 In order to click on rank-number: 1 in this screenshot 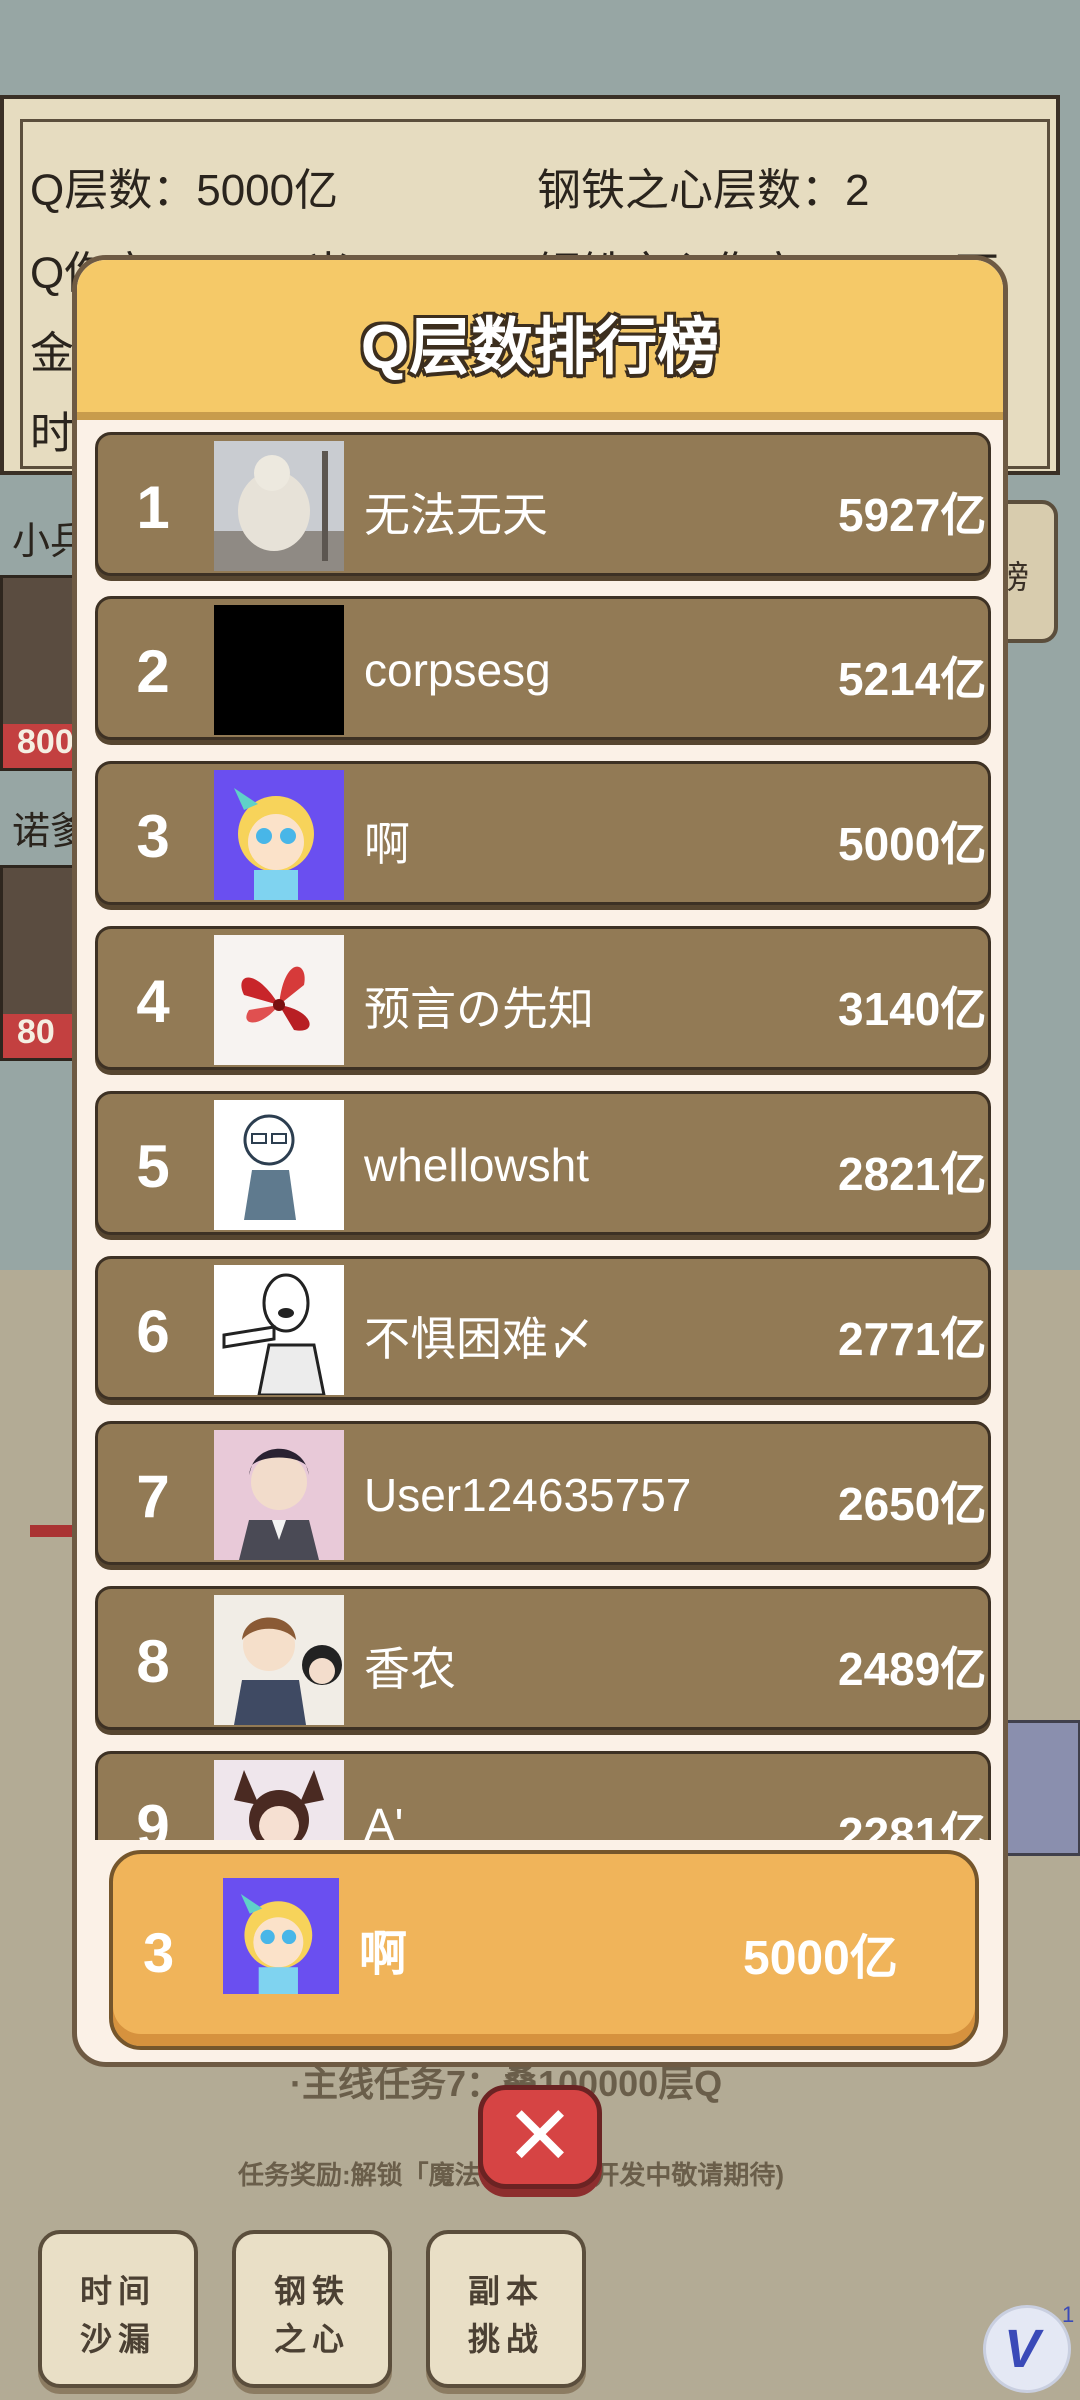, I will do `click(153, 507)`.